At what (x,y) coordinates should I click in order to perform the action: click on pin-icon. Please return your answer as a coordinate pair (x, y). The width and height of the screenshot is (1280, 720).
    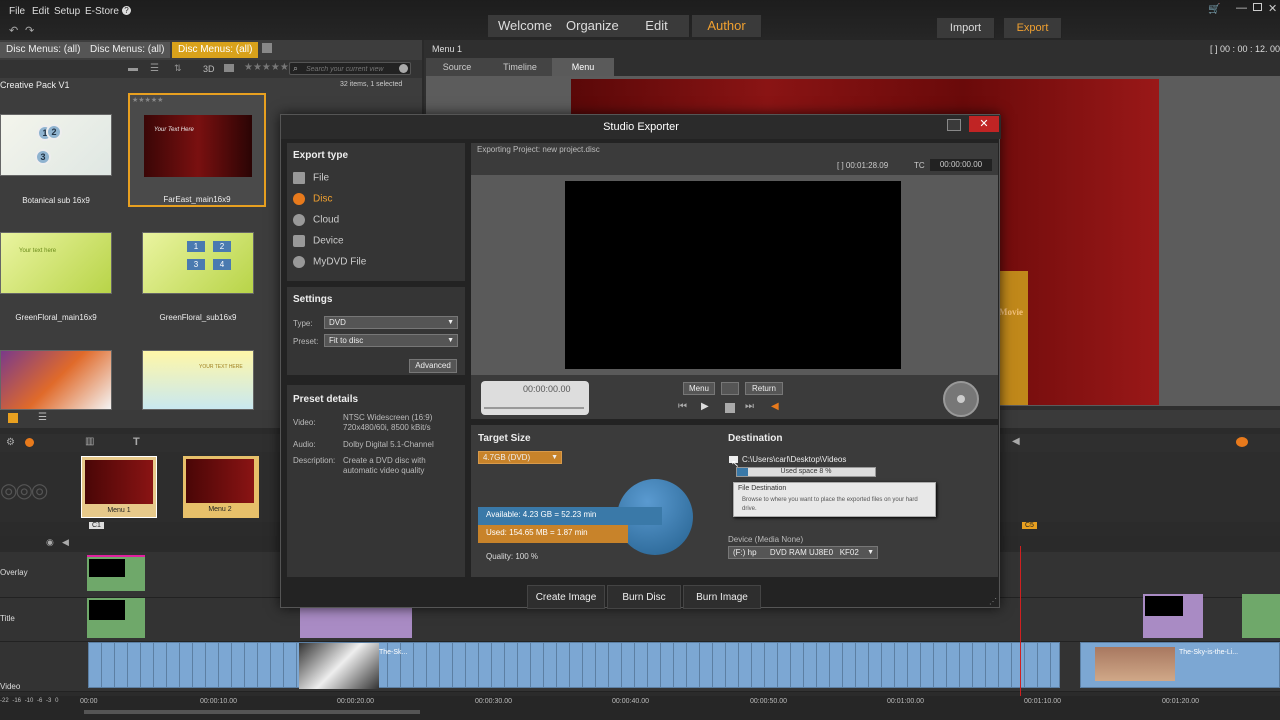
    Looking at the image, I should click on (267, 48).